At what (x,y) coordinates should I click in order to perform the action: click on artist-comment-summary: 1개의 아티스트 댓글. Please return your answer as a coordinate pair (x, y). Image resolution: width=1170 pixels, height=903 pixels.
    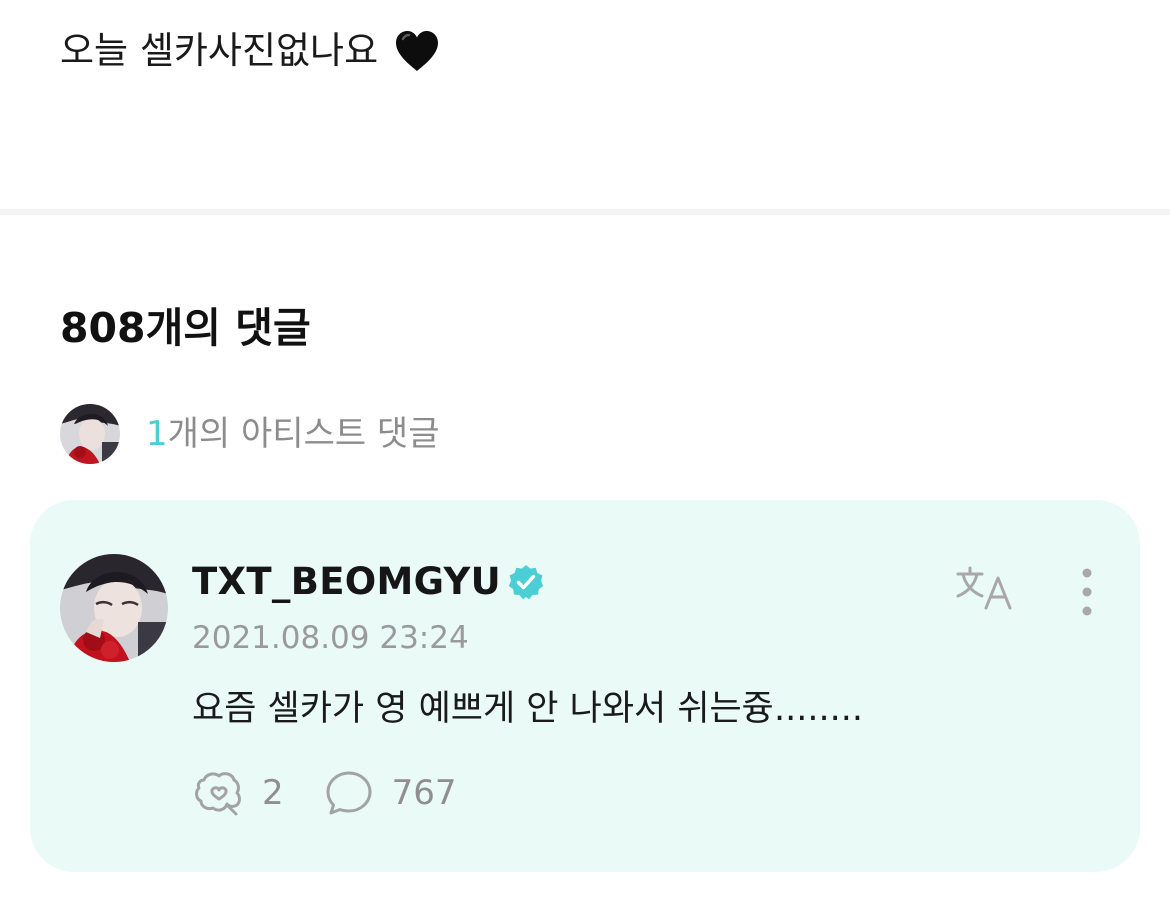
    Looking at the image, I should click on (250, 434).